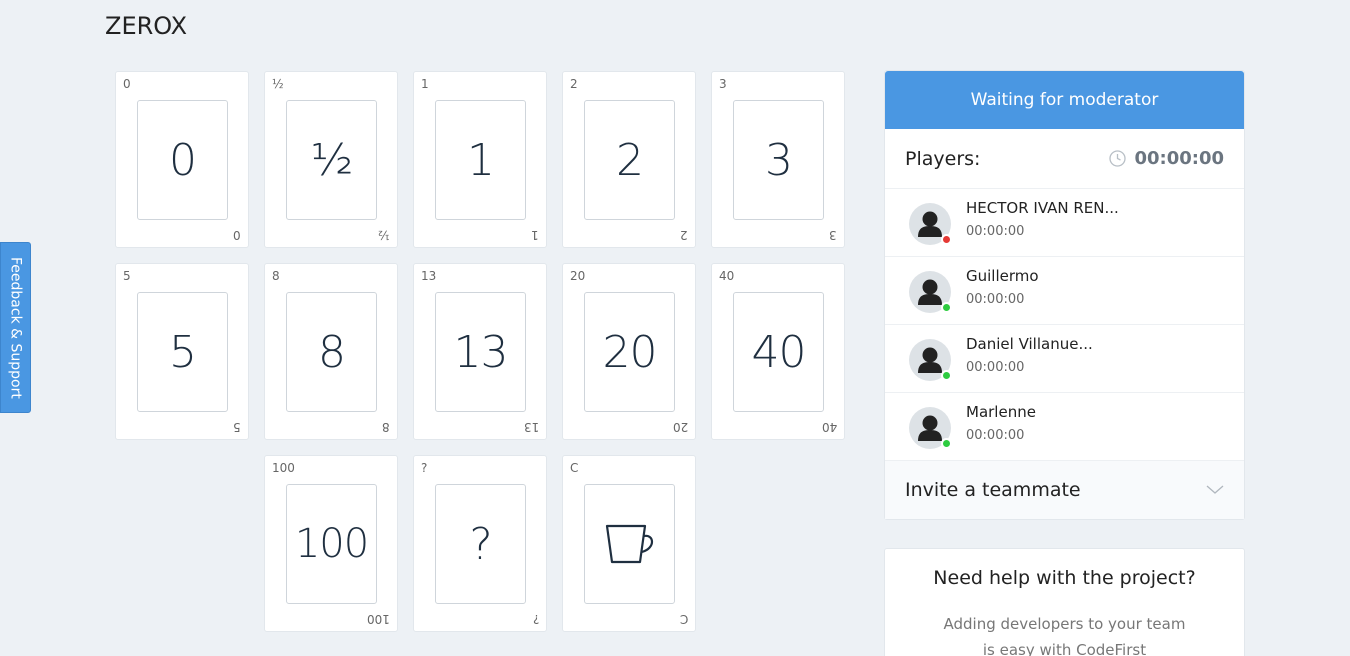  What do you see at coordinates (425, 84) in the screenshot?
I see `card-corner-top: 1` at bounding box center [425, 84].